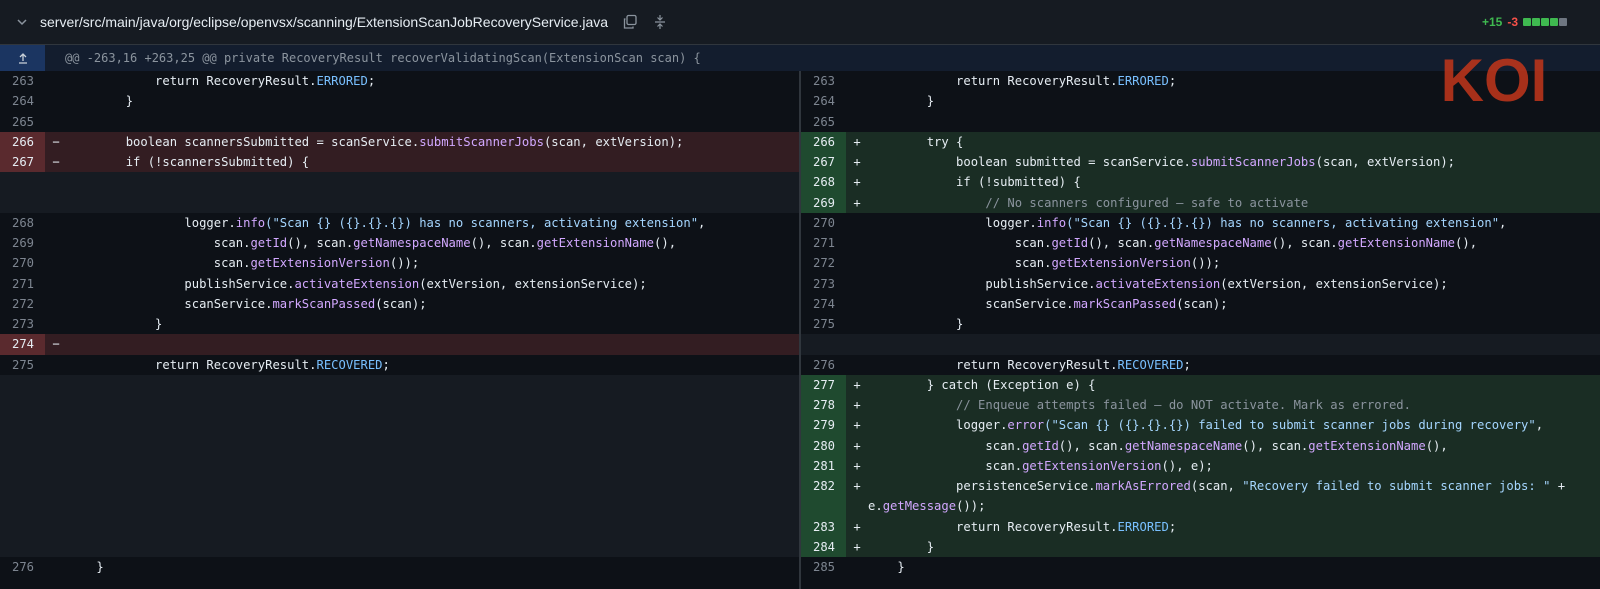 The width and height of the screenshot is (1600, 589). Describe the element at coordinates (1216, 486) in the screenshot. I see `code-token: (scan,` at that location.